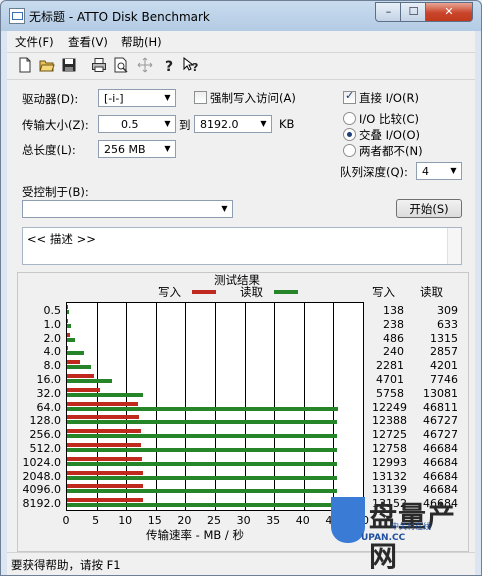 Image resolution: width=482 pixels, height=576 pixels. Describe the element at coordinates (191, 65) in the screenshot. I see `context-help-icon: ?` at that location.